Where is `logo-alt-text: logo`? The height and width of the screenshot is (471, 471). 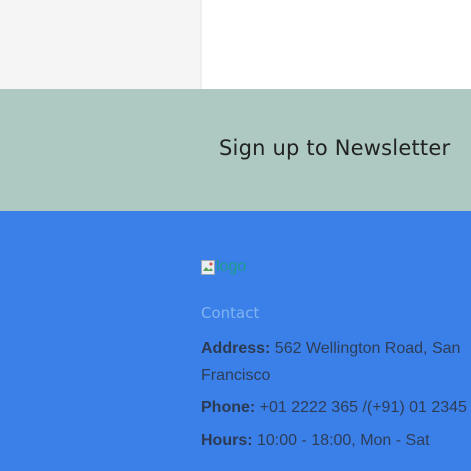 logo-alt-text: logo is located at coordinates (231, 266).